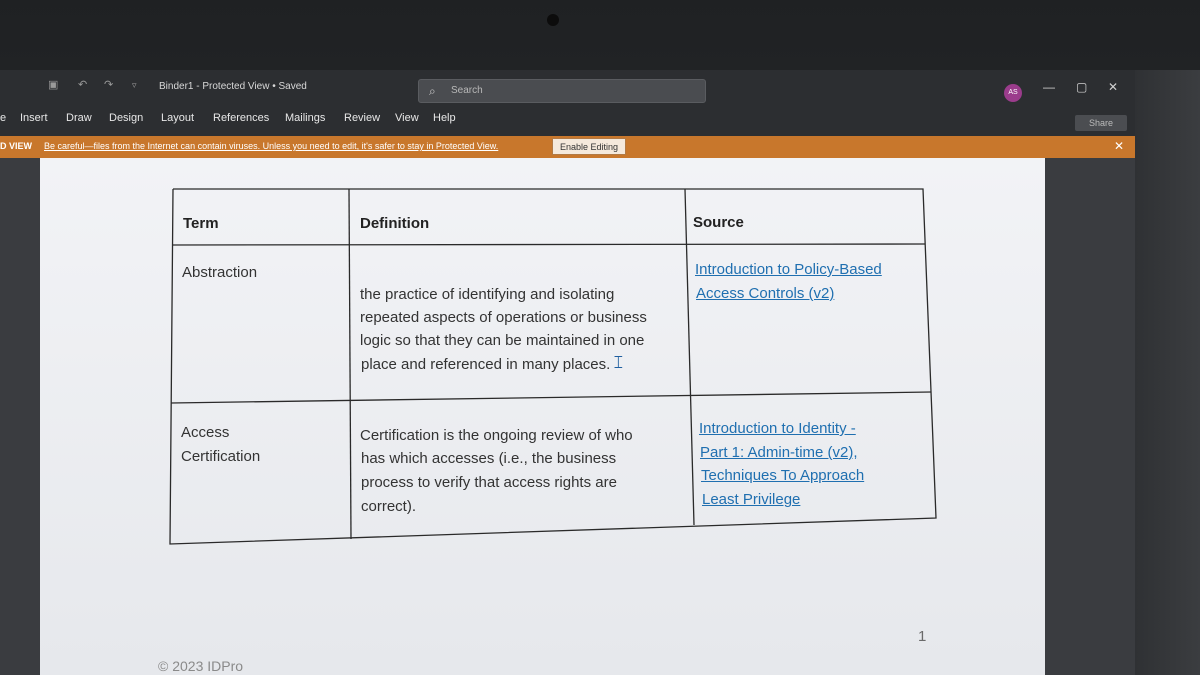 Image resolution: width=1200 pixels, height=675 pixels. Describe the element at coordinates (205, 432) in the screenshot. I see `term-line: Access` at that location.